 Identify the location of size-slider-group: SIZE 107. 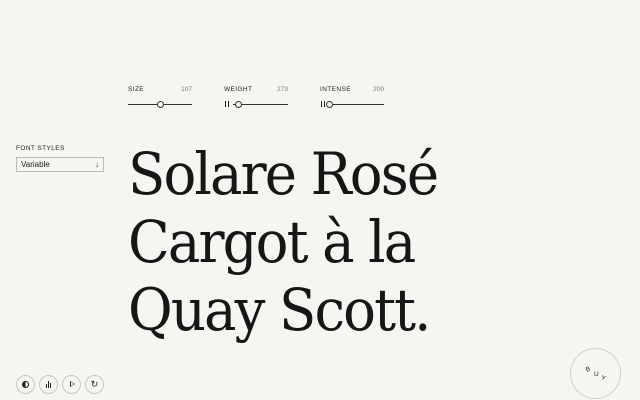
(160, 98).